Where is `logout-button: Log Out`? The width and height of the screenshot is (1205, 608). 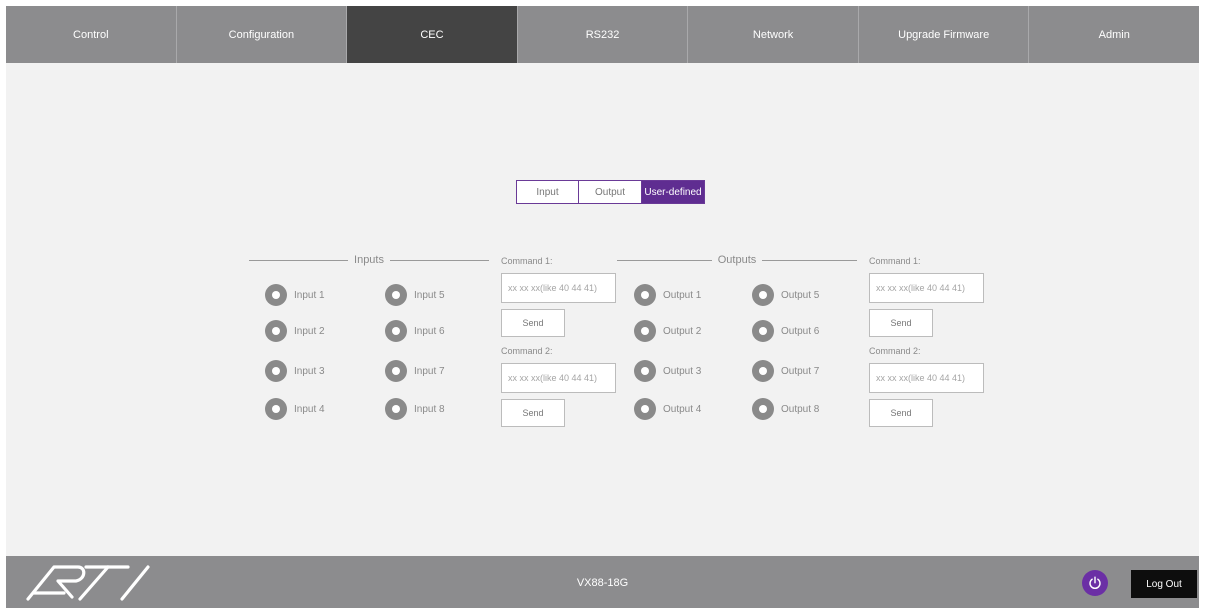 logout-button: Log Out is located at coordinates (1164, 584).